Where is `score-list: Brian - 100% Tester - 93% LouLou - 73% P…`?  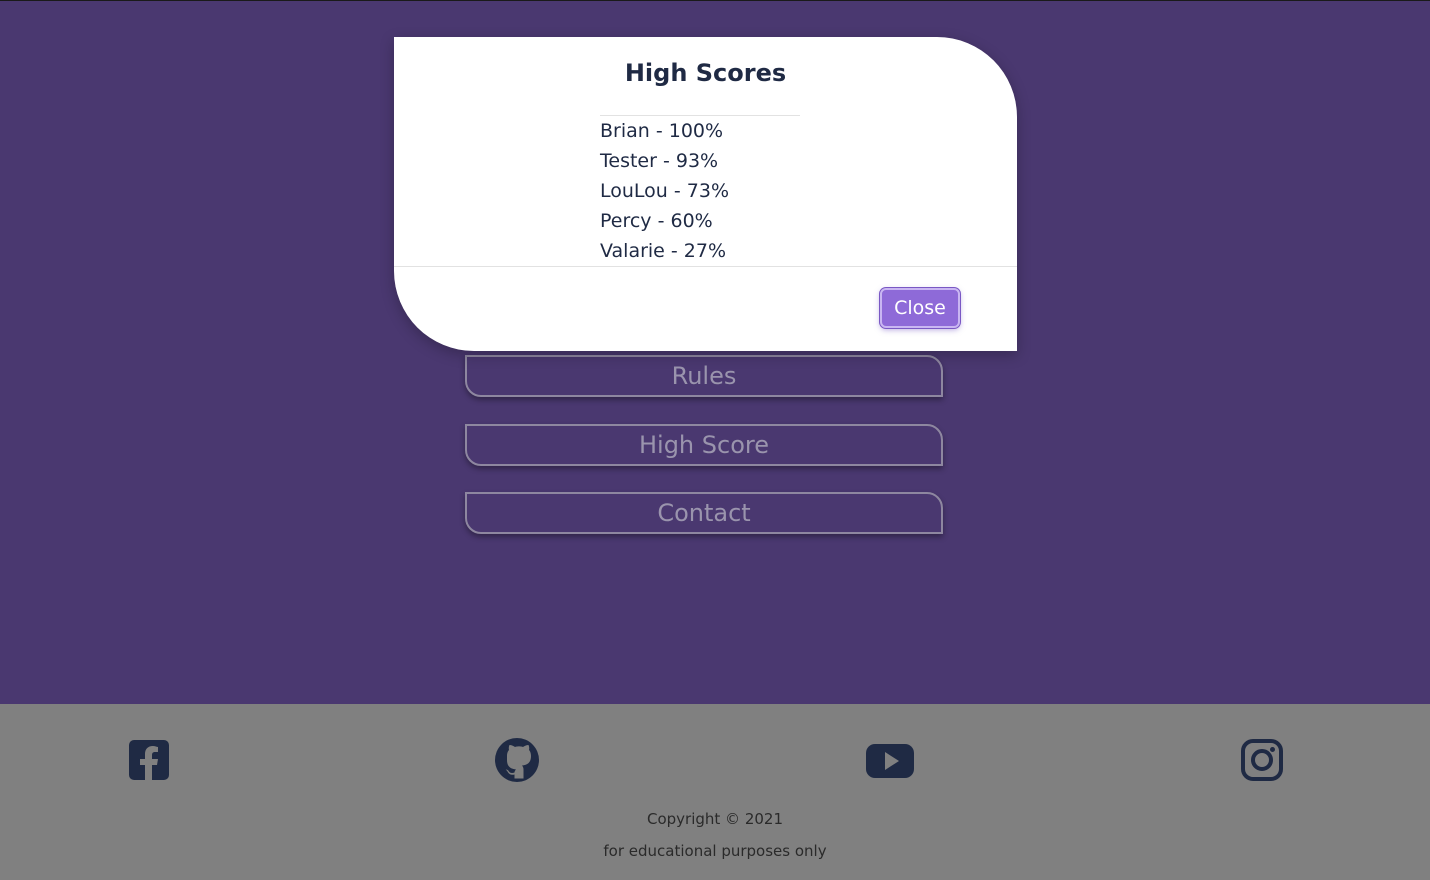
score-list: Brian - 100% Tester - 93% LouLou - 73% P… is located at coordinates (664, 191).